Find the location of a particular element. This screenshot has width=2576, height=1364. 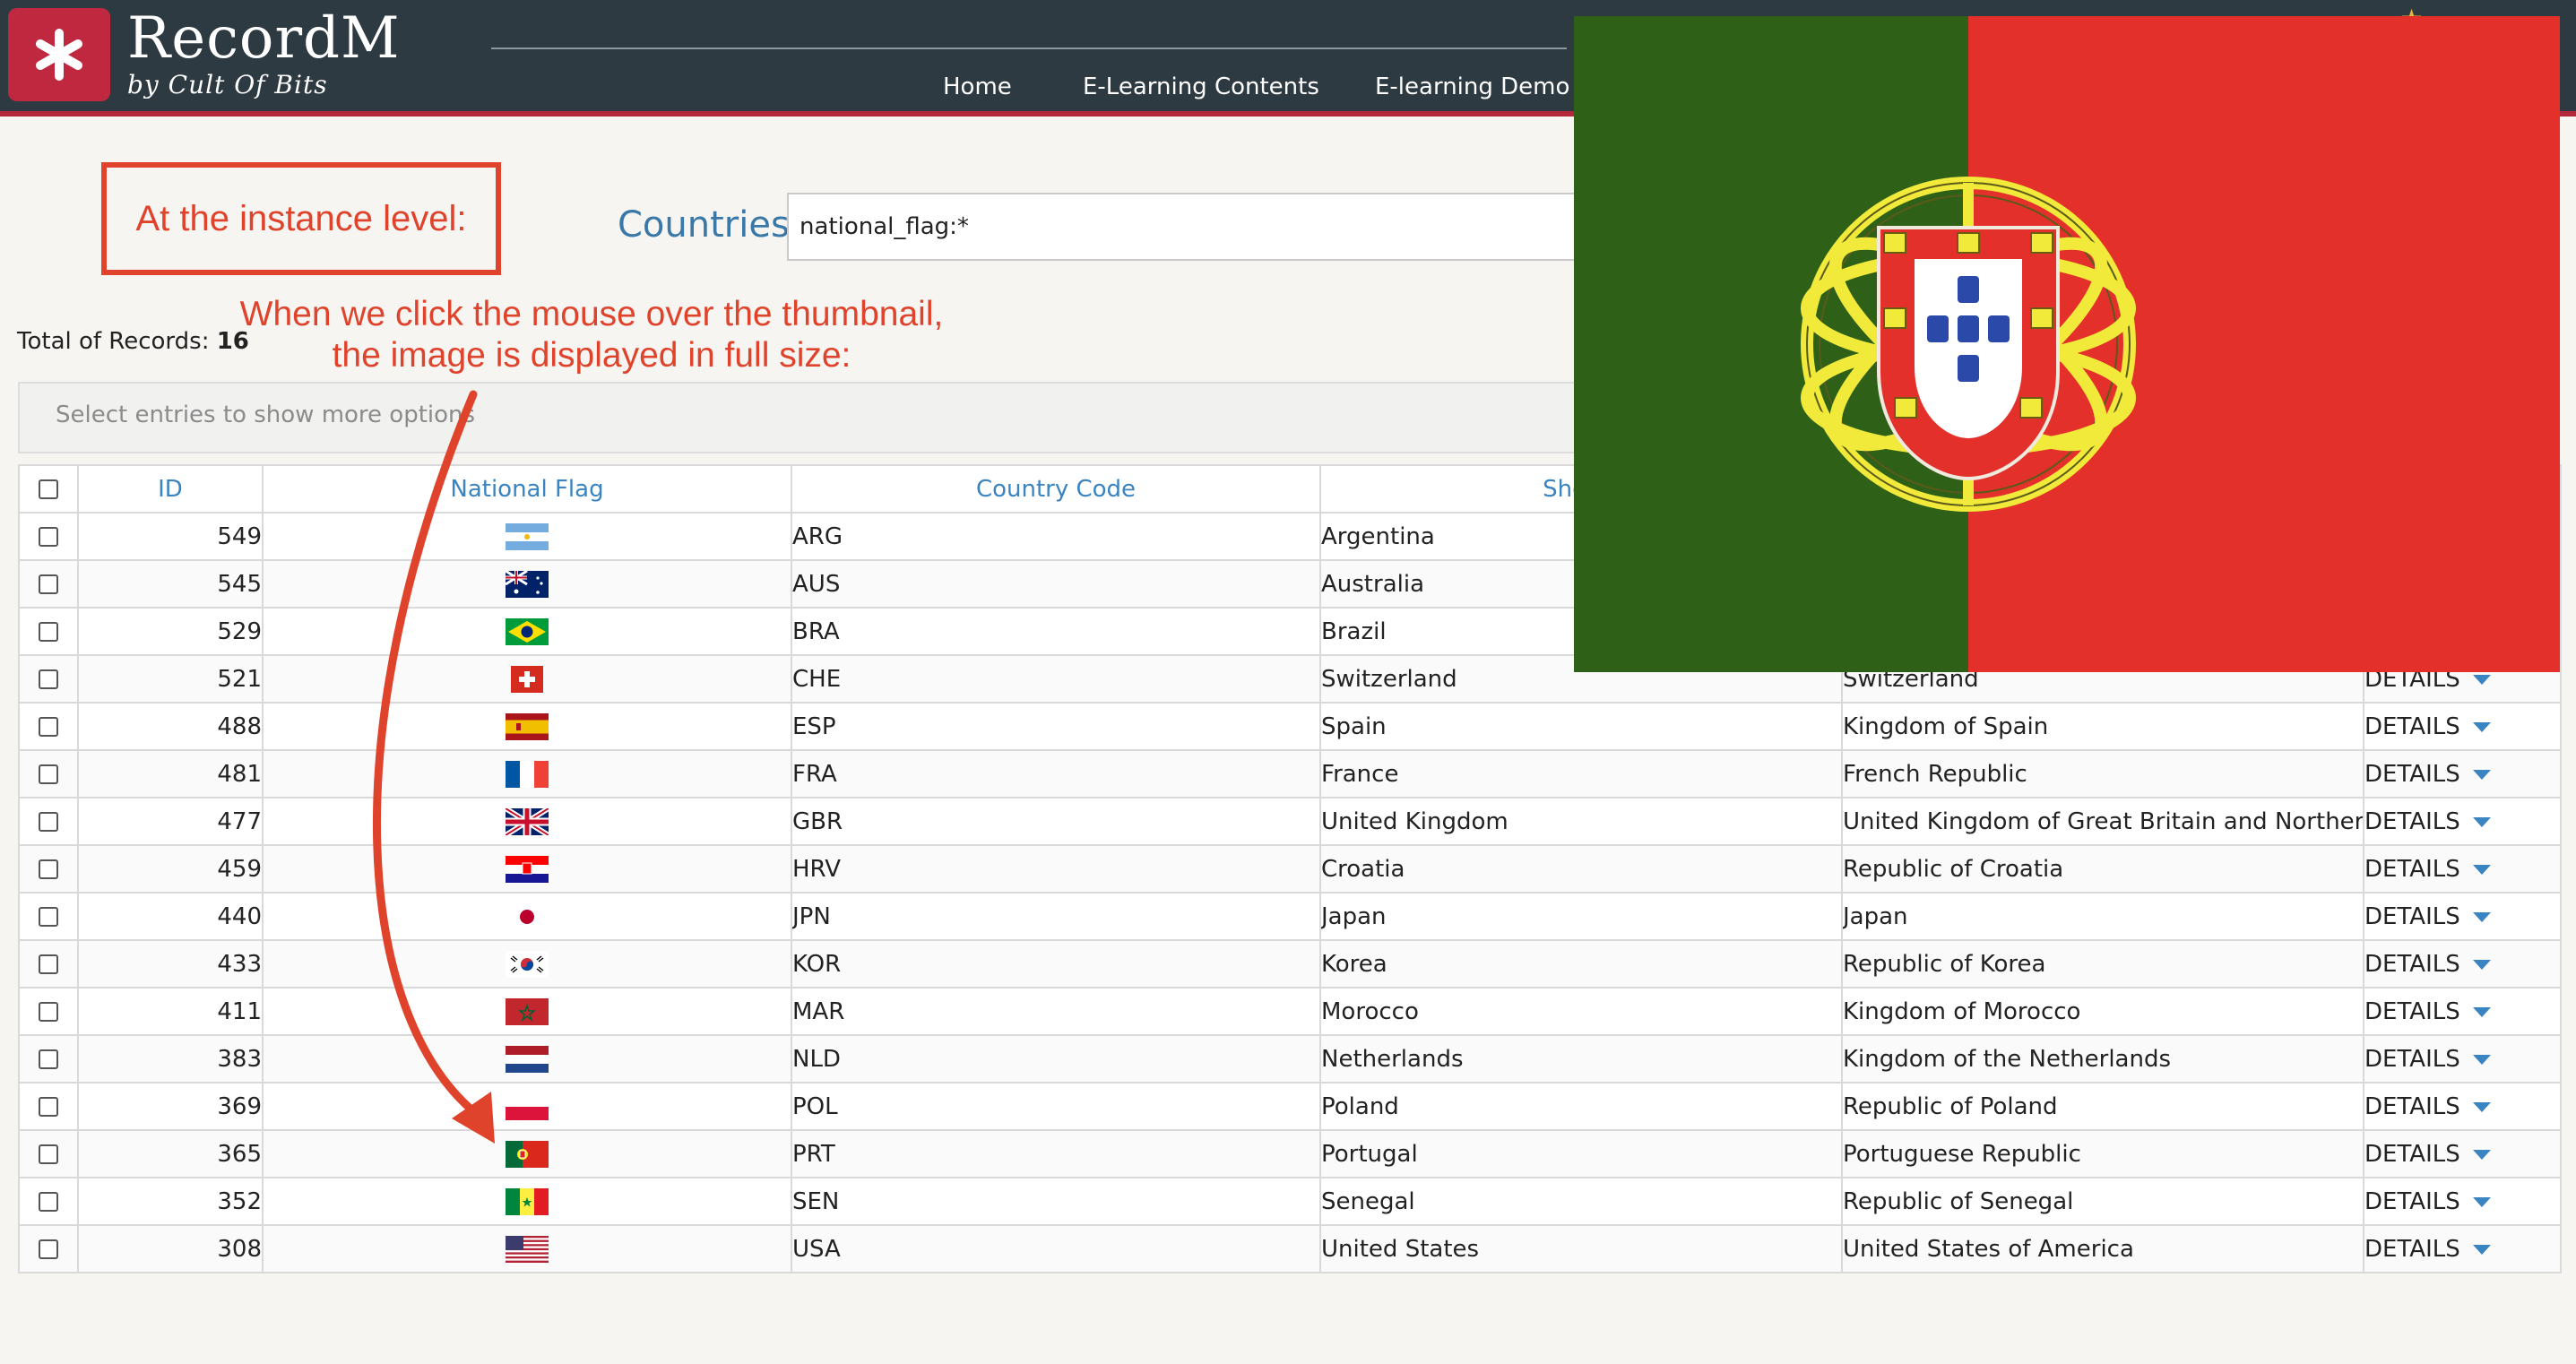

cell-id: 383 is located at coordinates (170, 1058).